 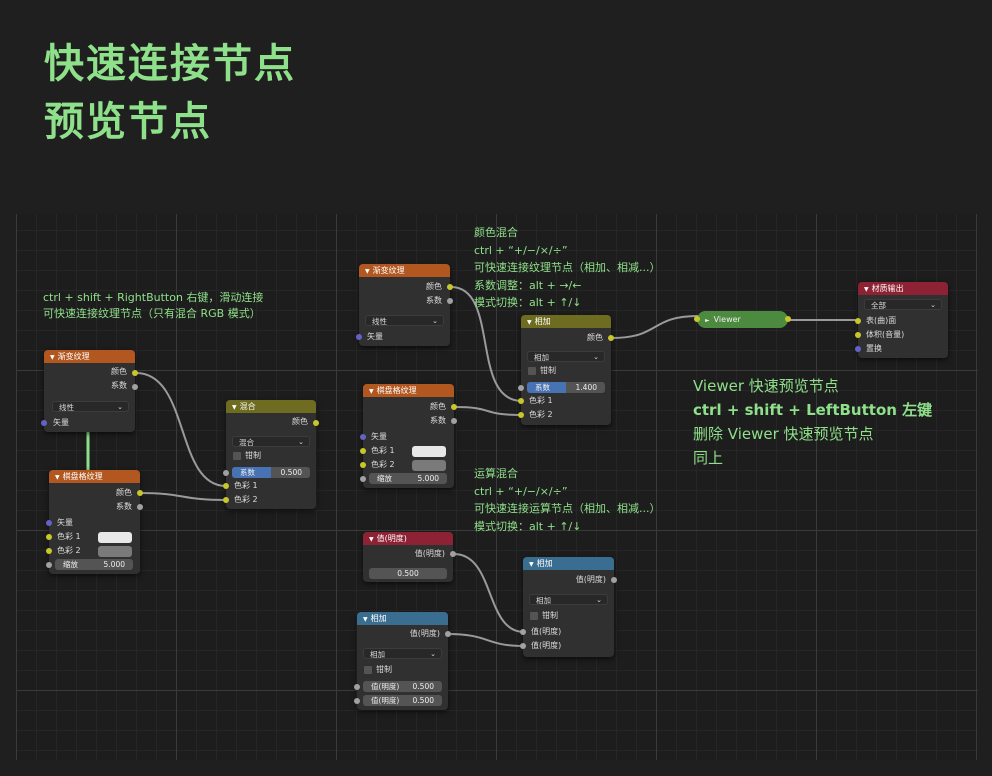 What do you see at coordinates (423, 686) in the screenshot?
I see `field-value: 0.500` at bounding box center [423, 686].